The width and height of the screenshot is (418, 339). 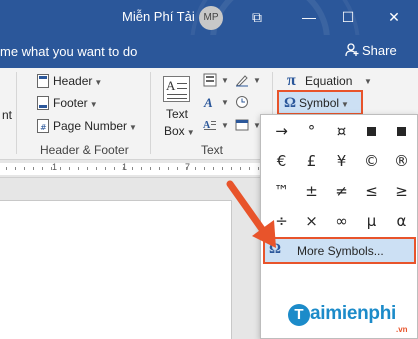 What do you see at coordinates (68, 51) in the screenshot?
I see `tell-me-input: me what you want to do` at bounding box center [68, 51].